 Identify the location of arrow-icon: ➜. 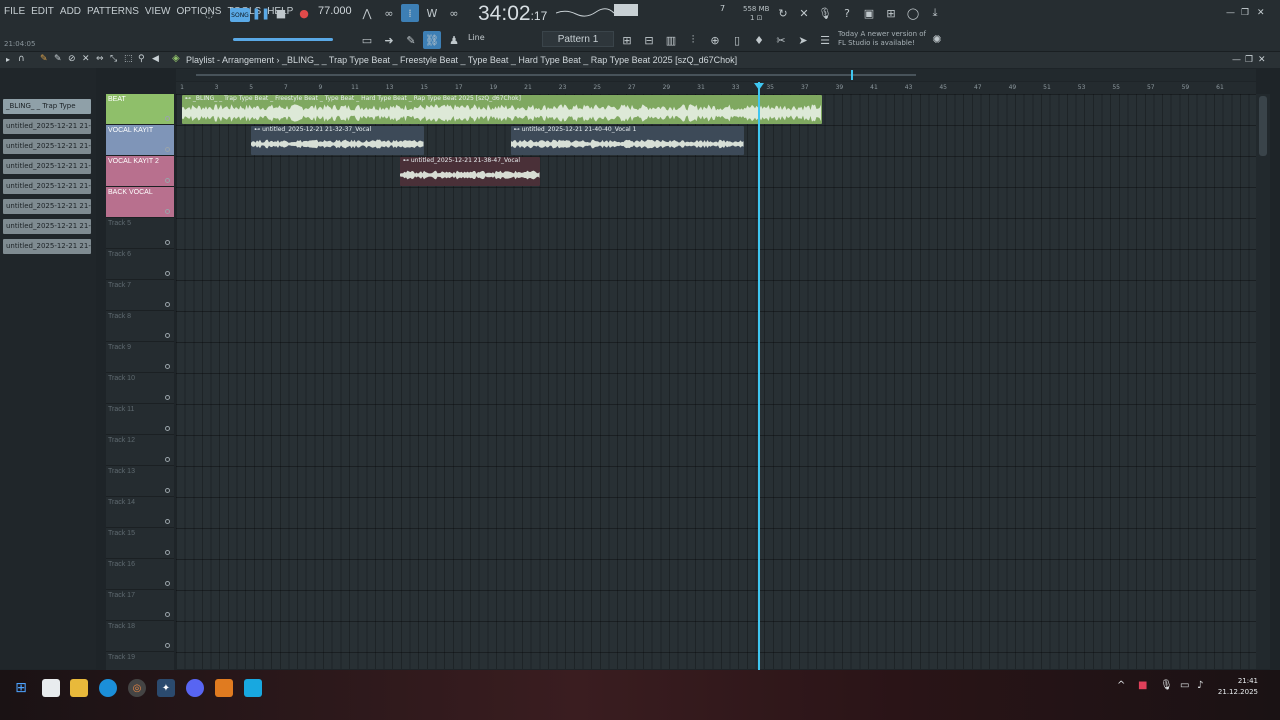
(389, 40).